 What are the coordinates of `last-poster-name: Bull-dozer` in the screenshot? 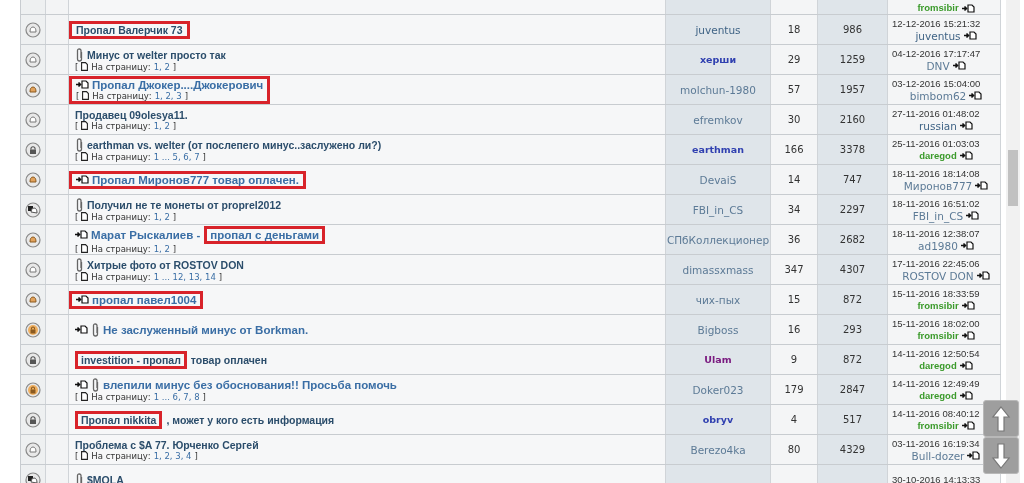 It's located at (938, 455).